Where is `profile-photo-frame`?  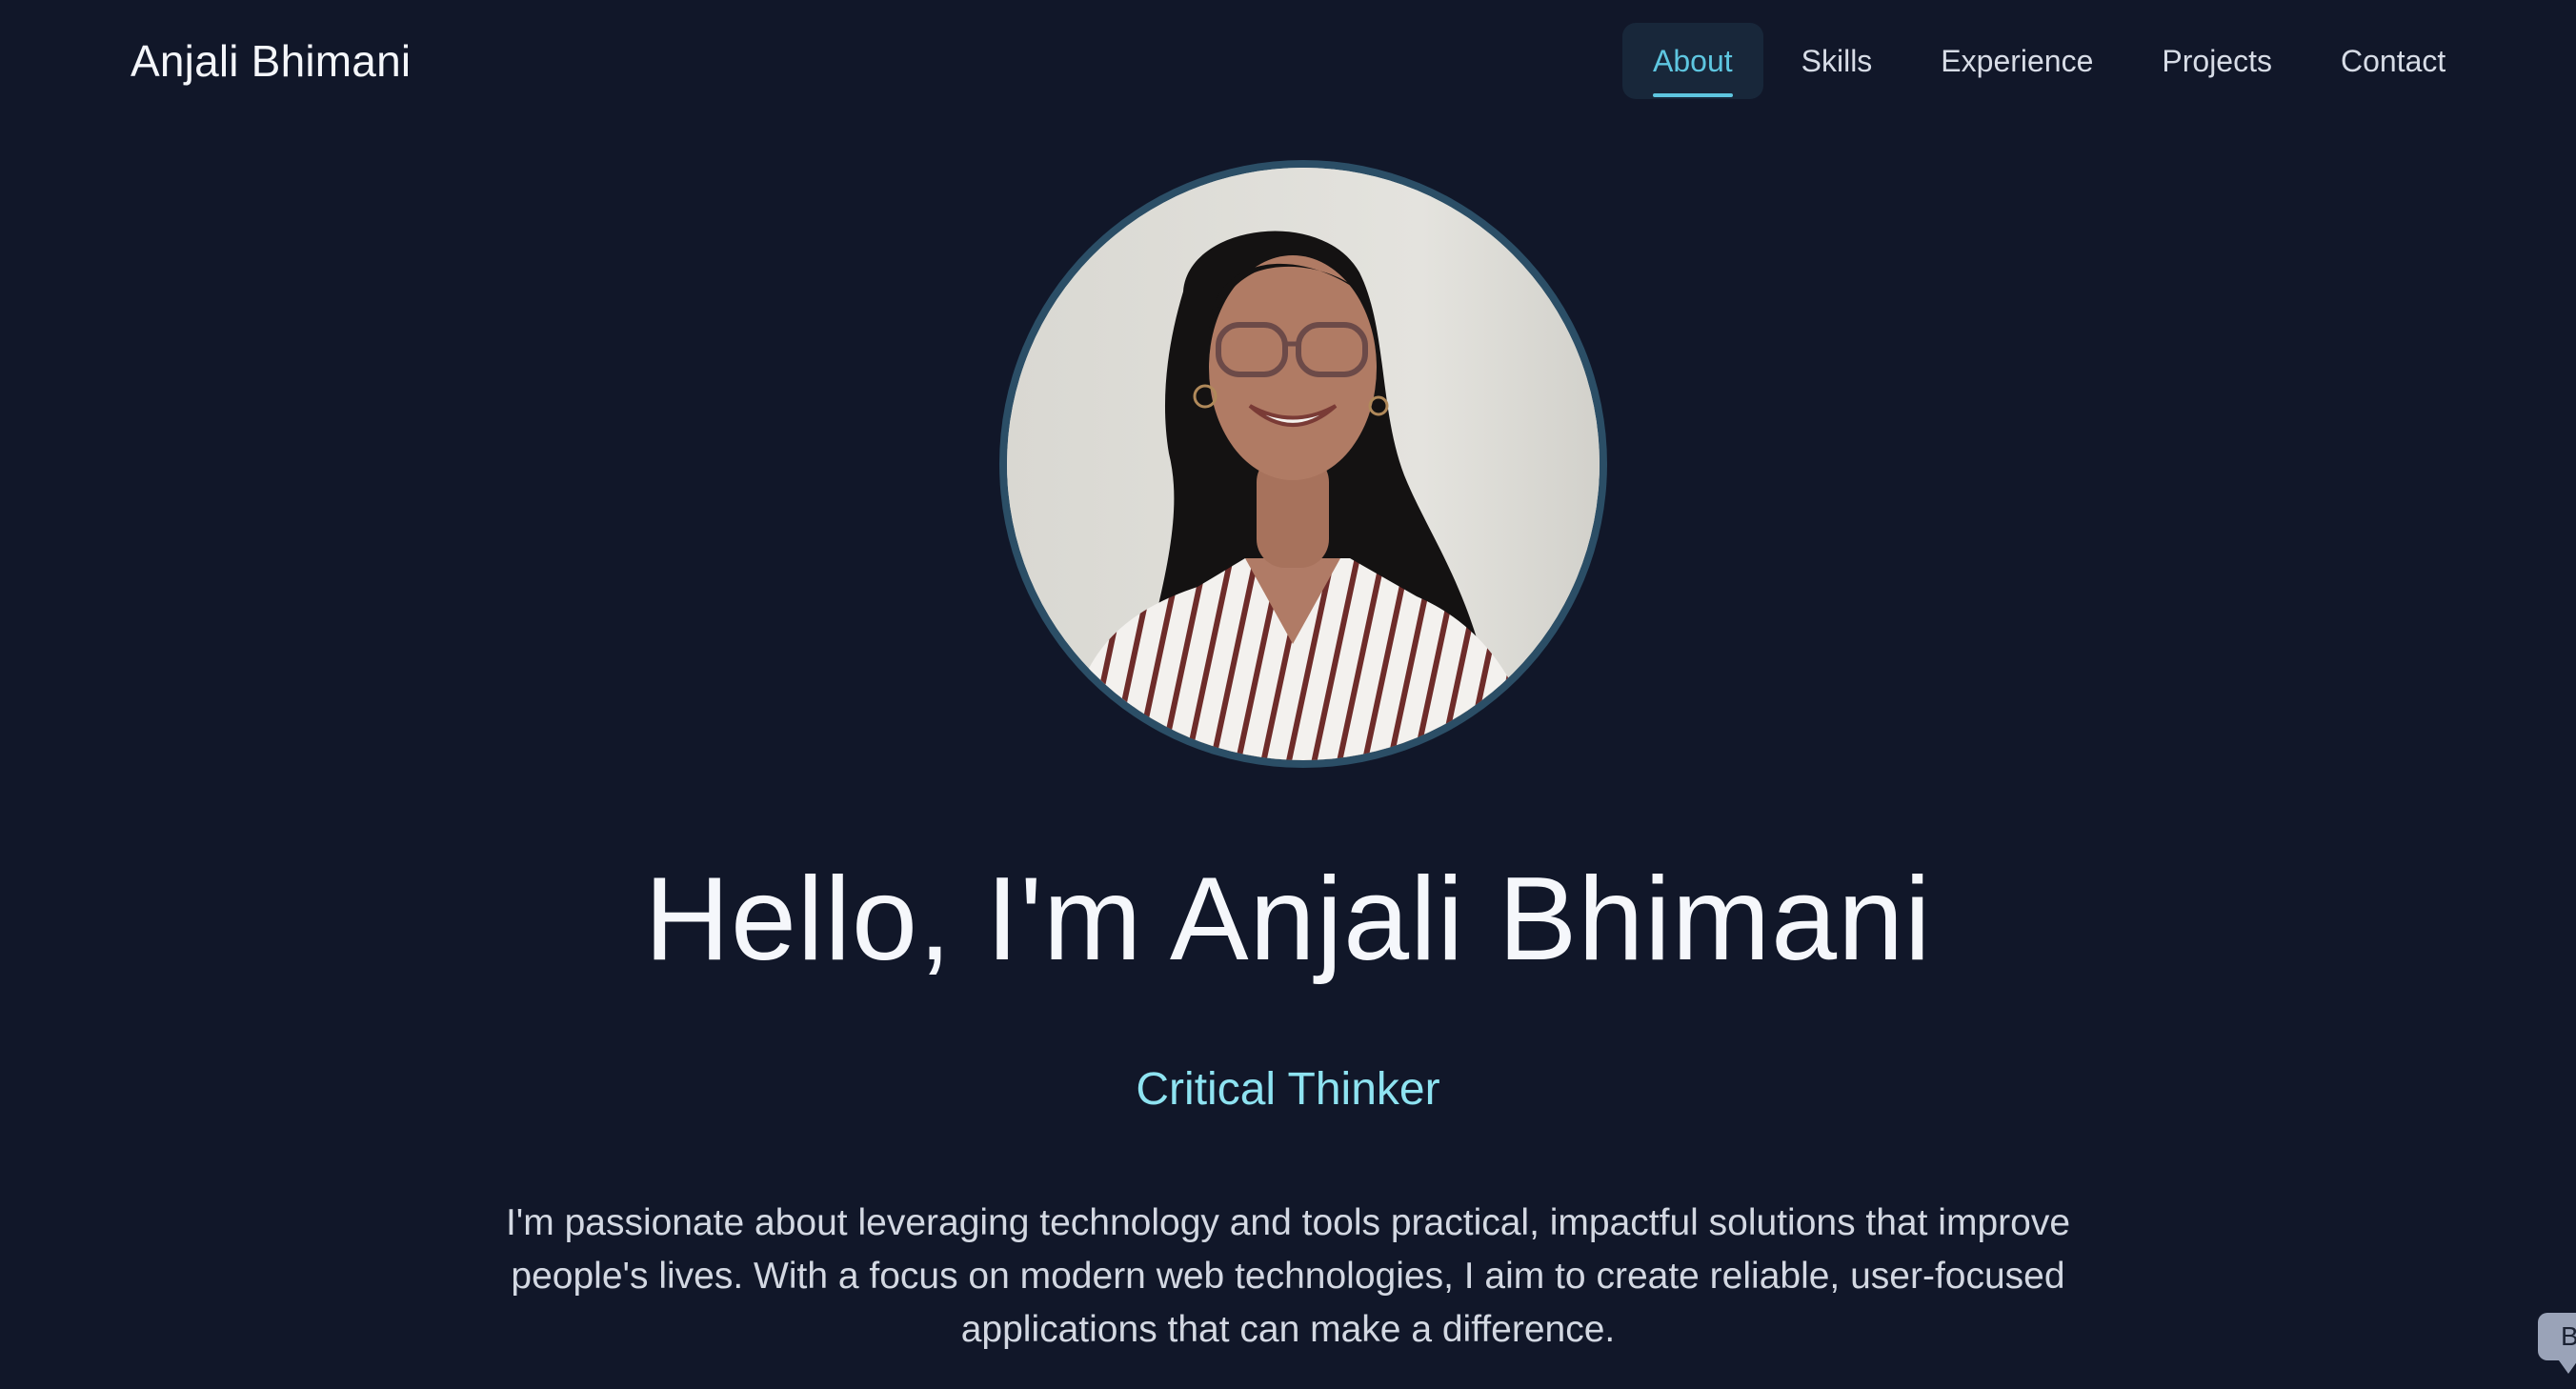
profile-photo-frame is located at coordinates (1303, 464).